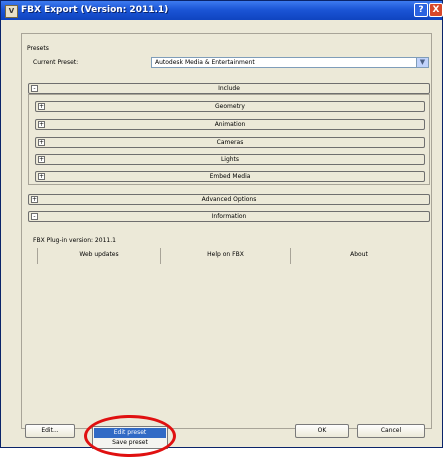 This screenshot has height=457, width=443. Describe the element at coordinates (290, 62) in the screenshot. I see `current-preset-select: Autodesk Media & Entertainment ▼` at that location.